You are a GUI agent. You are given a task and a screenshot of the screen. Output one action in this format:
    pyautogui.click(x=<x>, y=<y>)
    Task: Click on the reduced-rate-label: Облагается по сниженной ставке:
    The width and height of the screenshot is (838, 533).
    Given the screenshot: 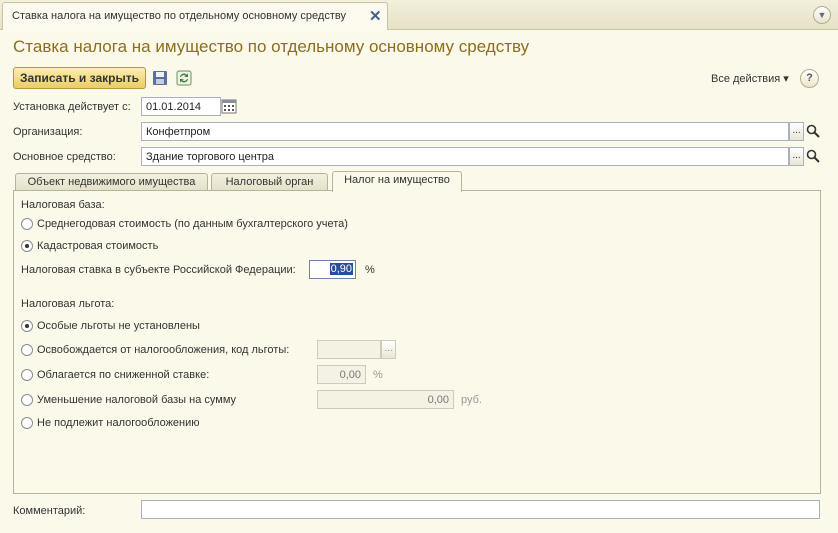 What is the action you would take?
    pyautogui.click(x=123, y=375)
    